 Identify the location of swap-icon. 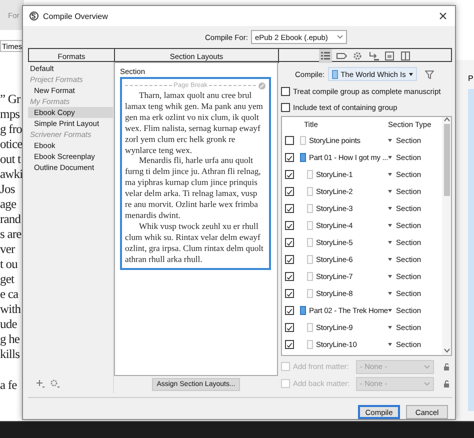
(373, 56).